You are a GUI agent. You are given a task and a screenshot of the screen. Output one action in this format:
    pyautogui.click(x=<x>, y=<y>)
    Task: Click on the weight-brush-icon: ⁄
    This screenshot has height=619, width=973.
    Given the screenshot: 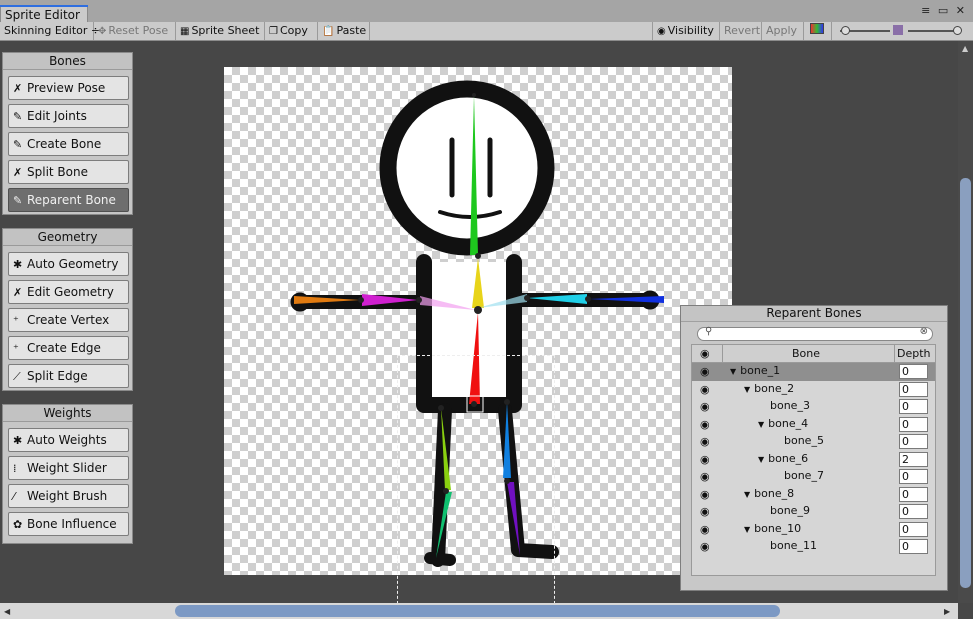 What is the action you would take?
    pyautogui.click(x=14, y=496)
    